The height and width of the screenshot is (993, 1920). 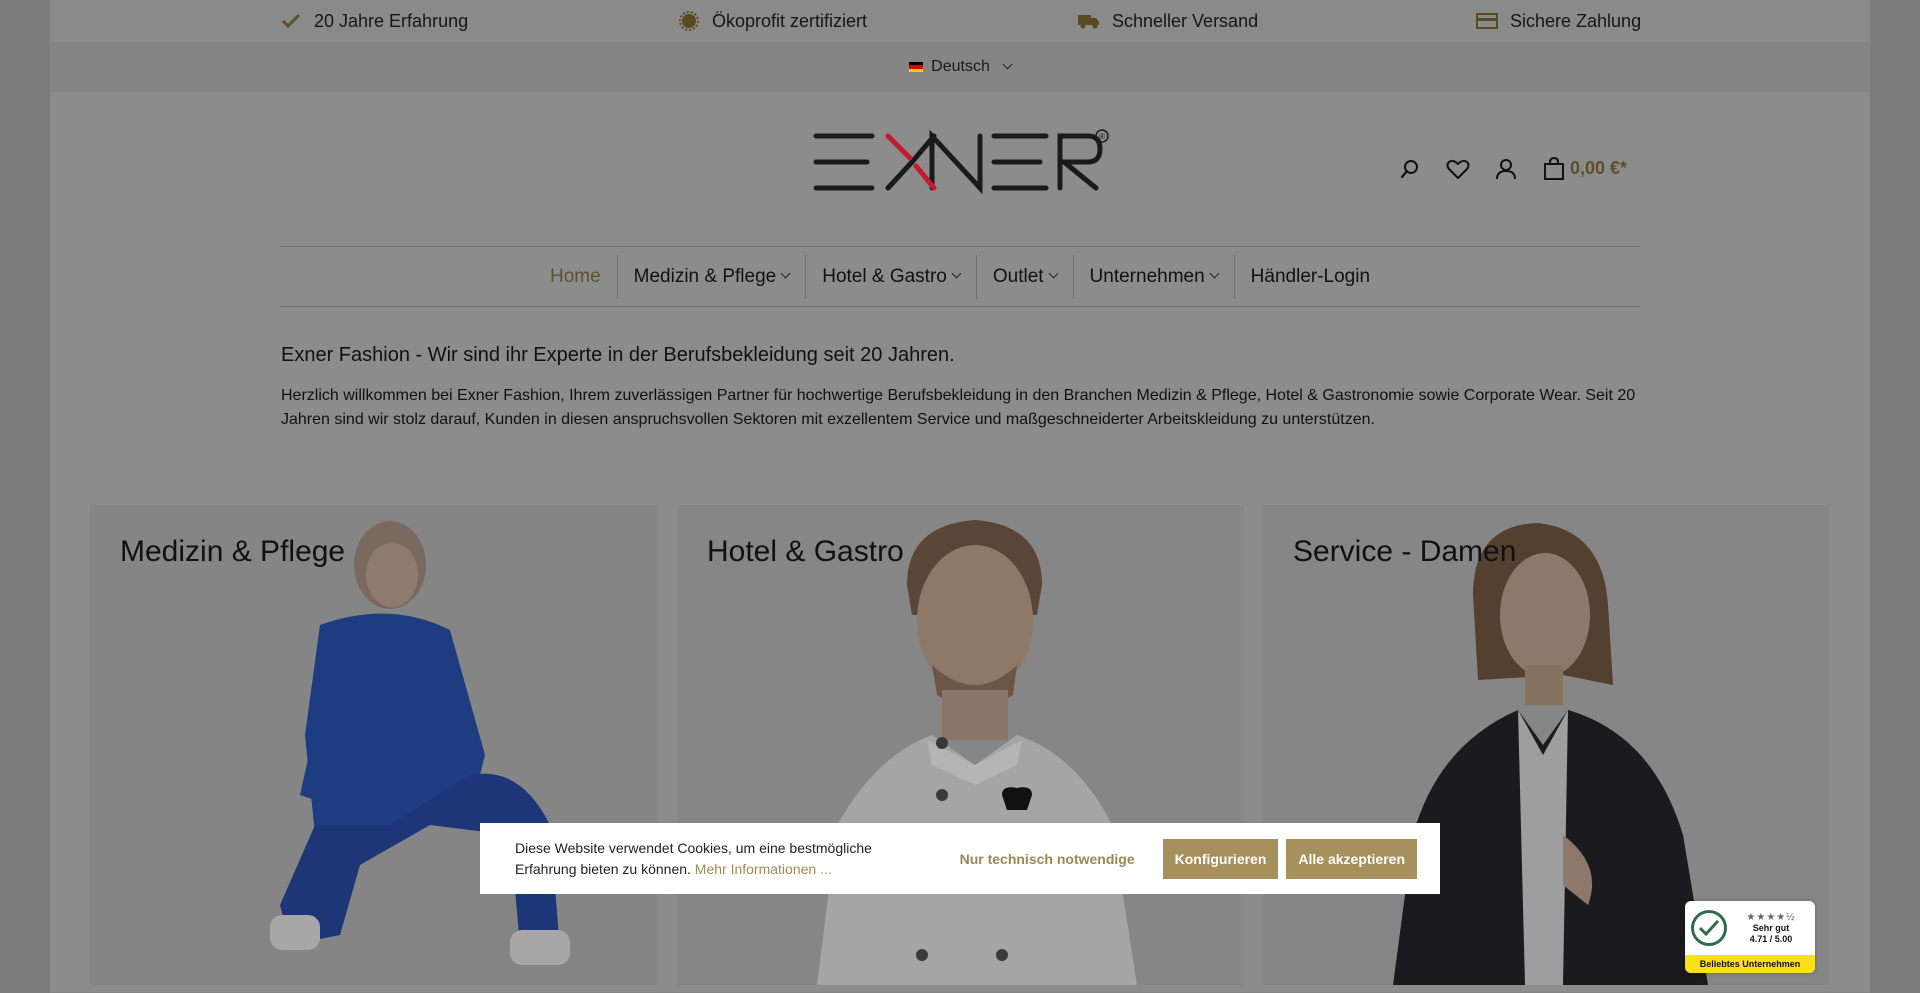 I want to click on search-icon, so click(x=1409, y=169).